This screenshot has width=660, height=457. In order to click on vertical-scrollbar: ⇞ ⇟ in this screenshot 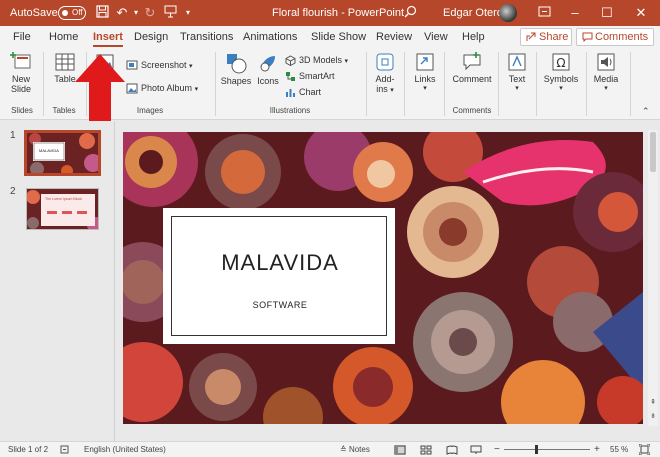, I will do `click(653, 278)`.